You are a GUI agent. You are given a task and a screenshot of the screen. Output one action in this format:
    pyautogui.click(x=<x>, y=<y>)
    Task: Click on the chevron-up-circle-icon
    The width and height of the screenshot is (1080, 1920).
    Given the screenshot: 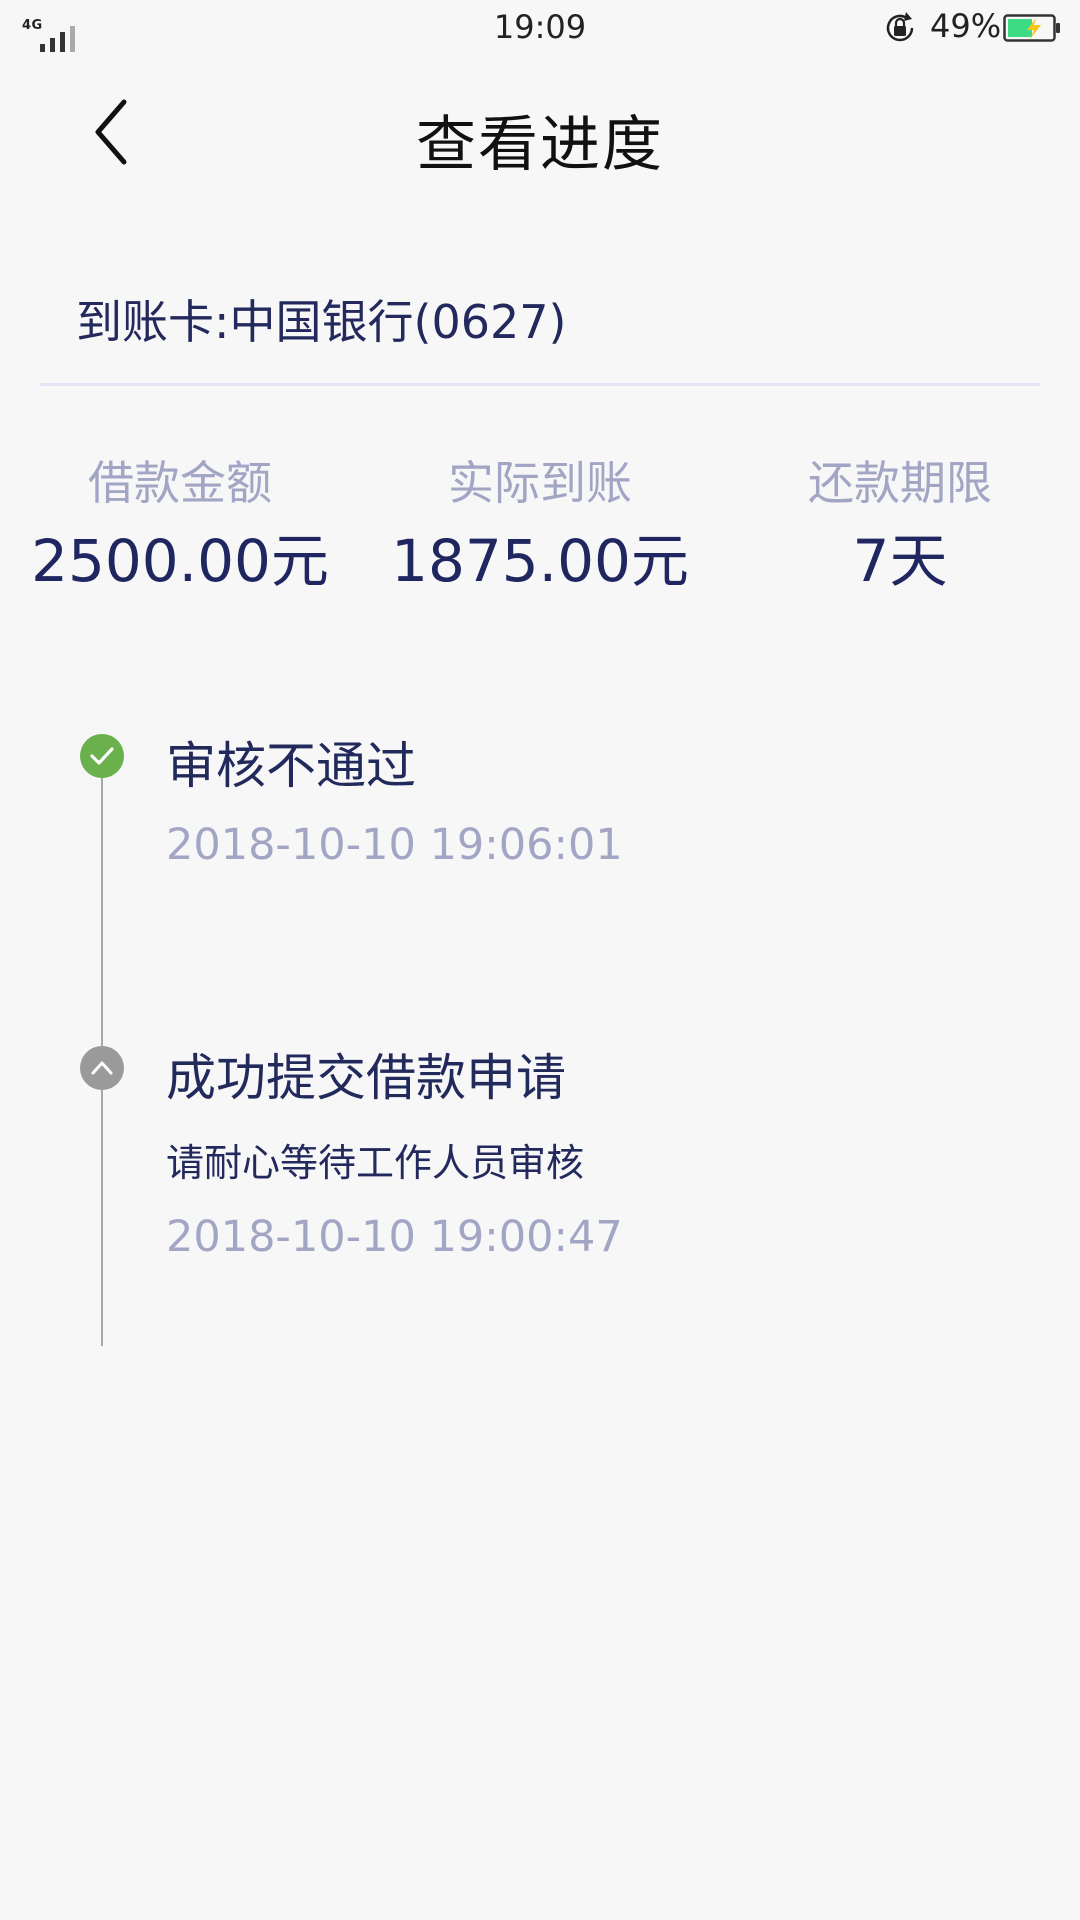 What is the action you would take?
    pyautogui.click(x=102, y=1068)
    